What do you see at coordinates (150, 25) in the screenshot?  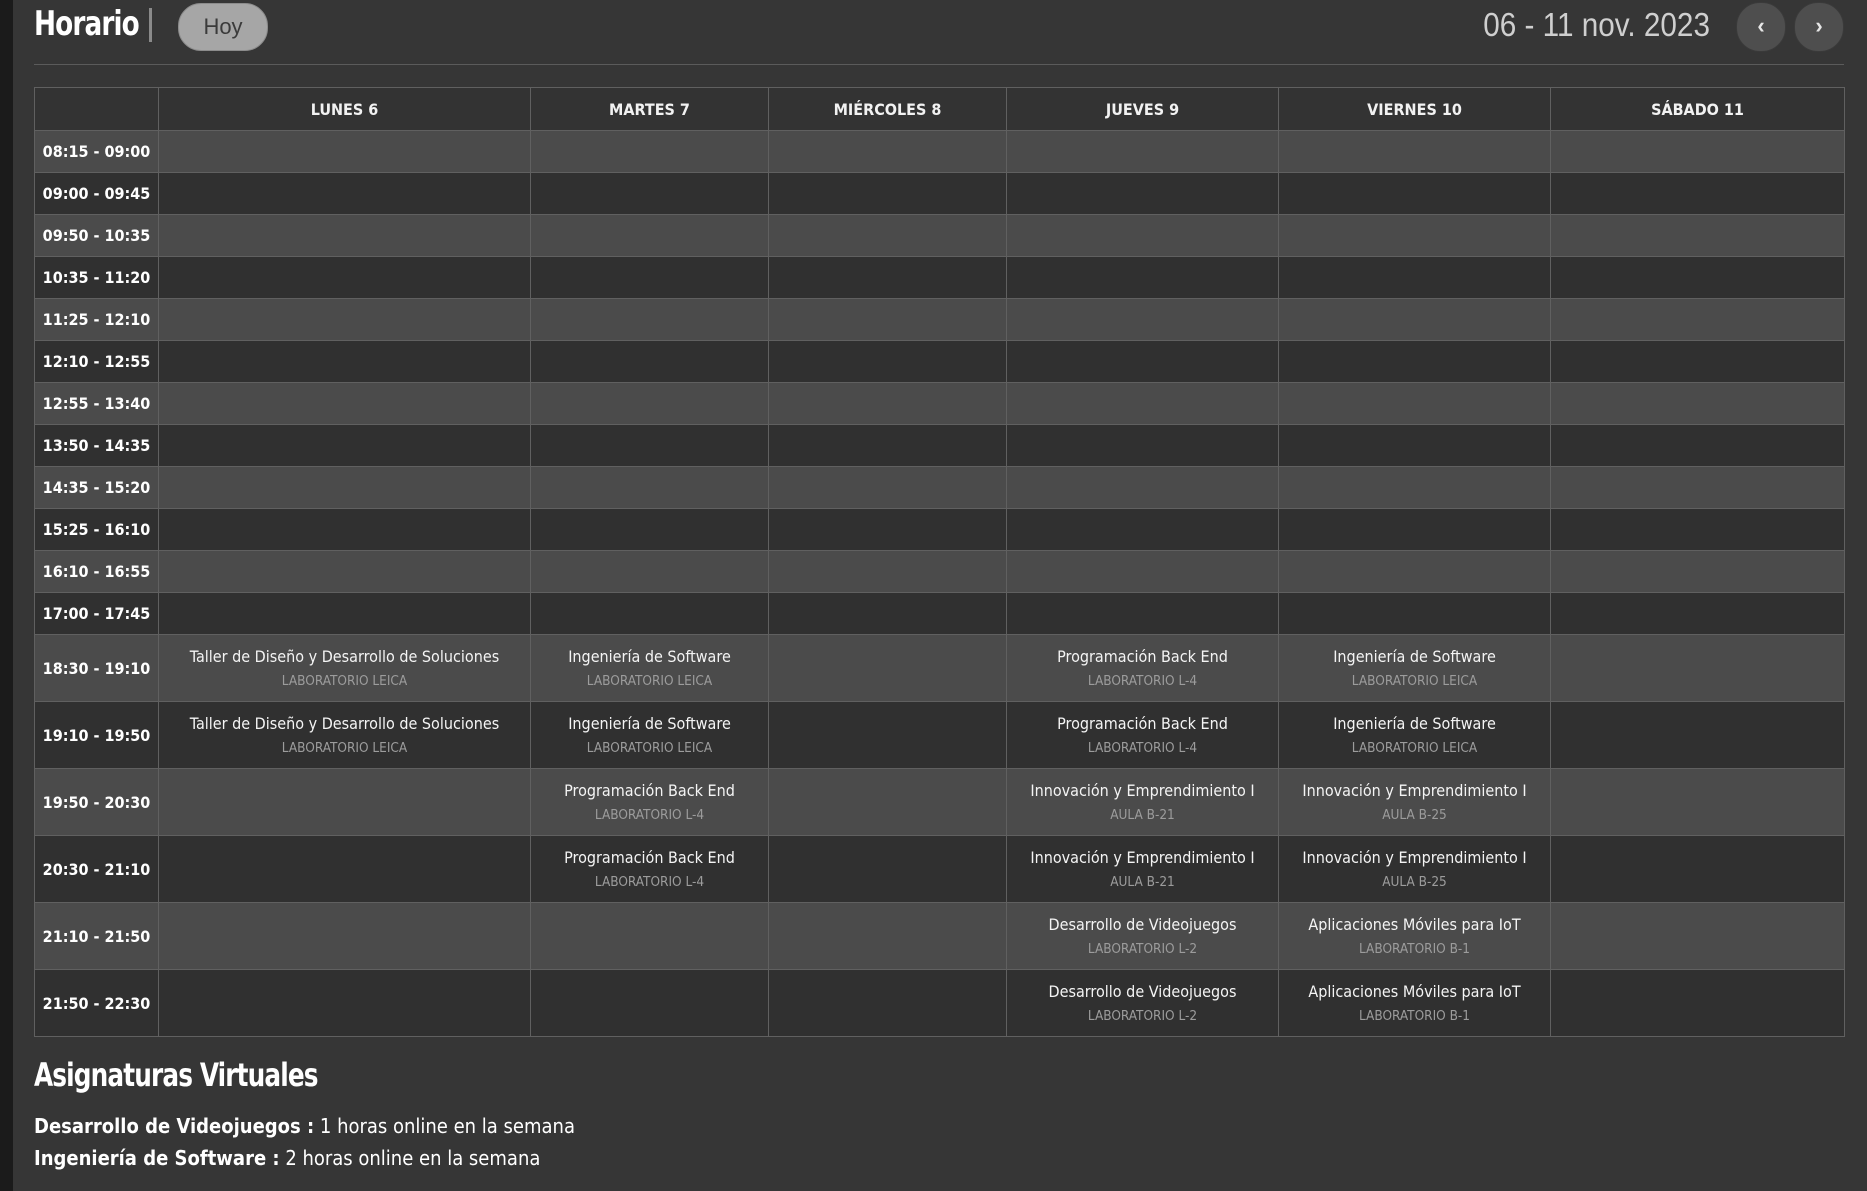 I see `title-separator` at bounding box center [150, 25].